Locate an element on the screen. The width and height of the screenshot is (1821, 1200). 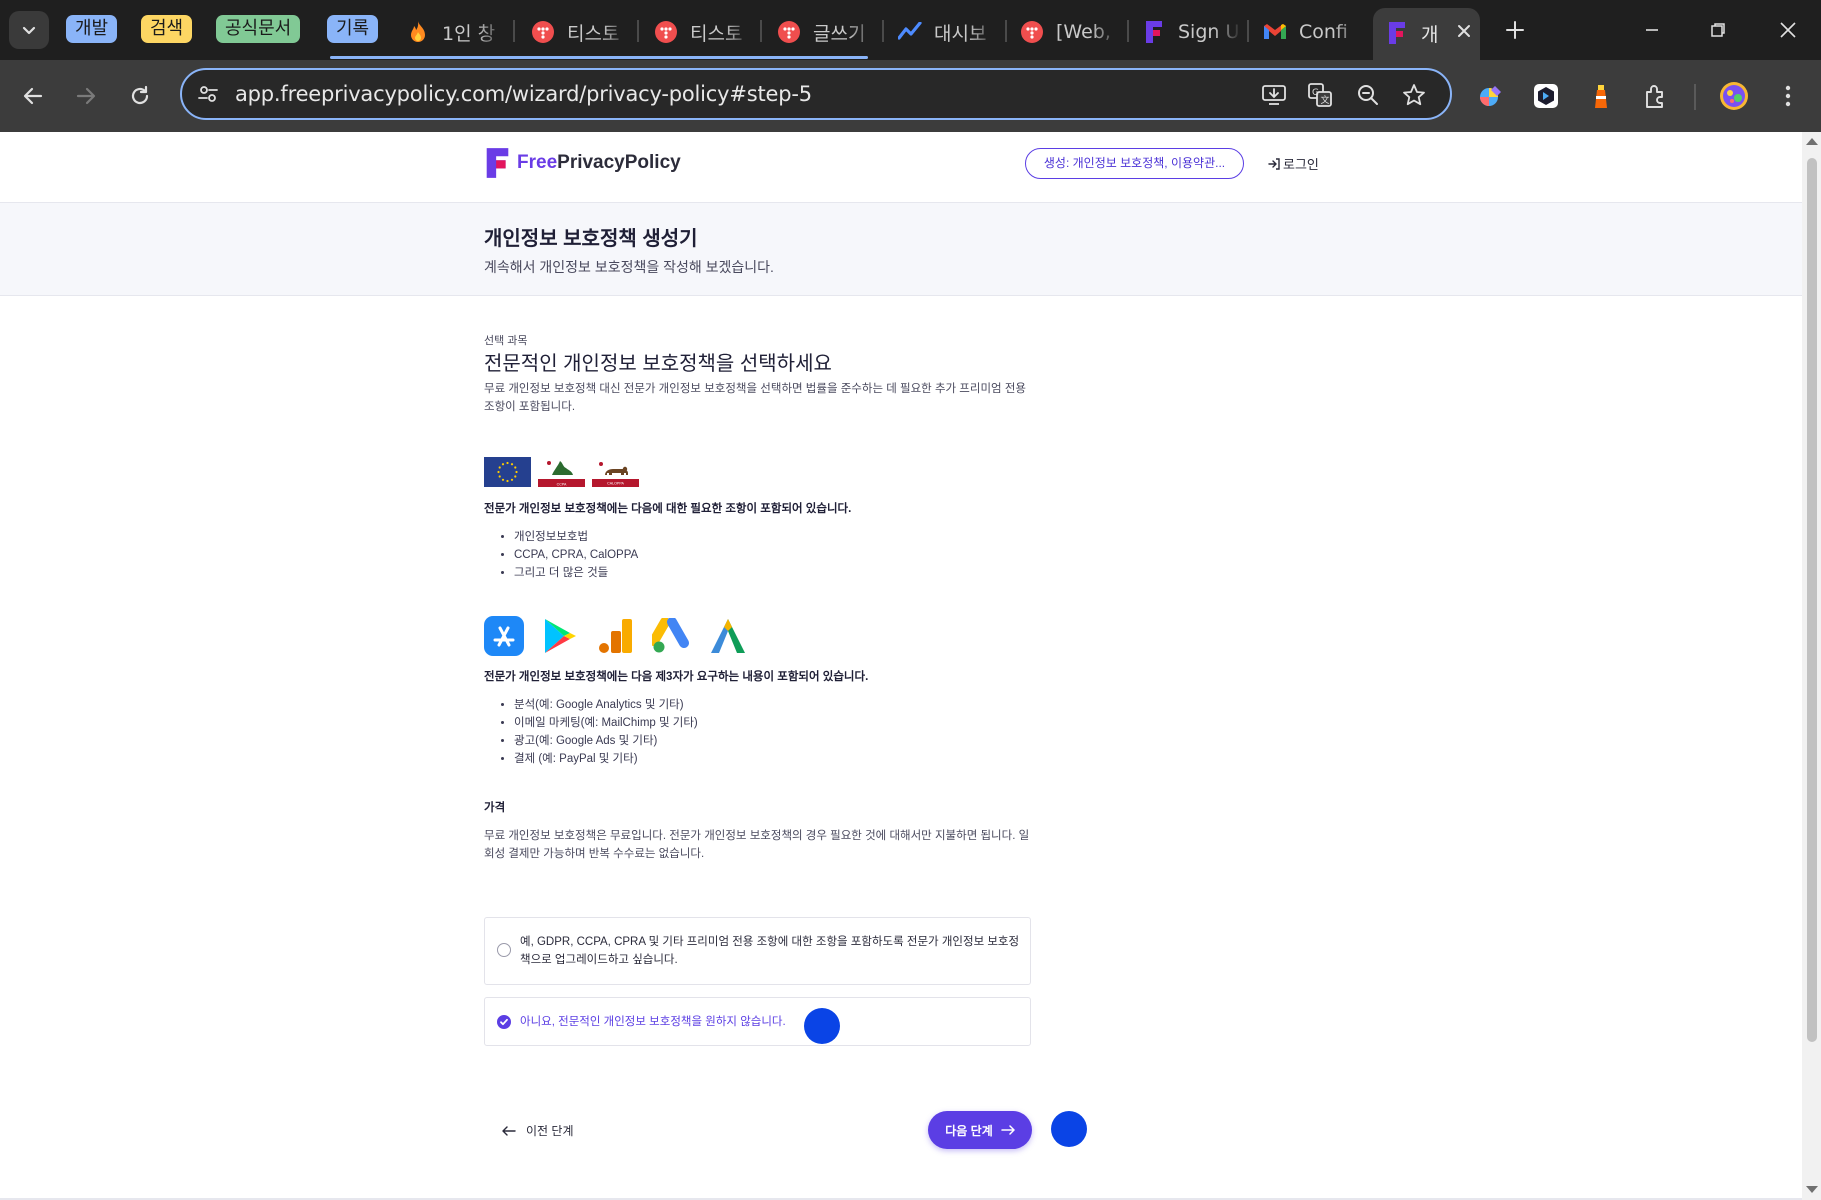
radio-upgrade is located at coordinates (504, 950).